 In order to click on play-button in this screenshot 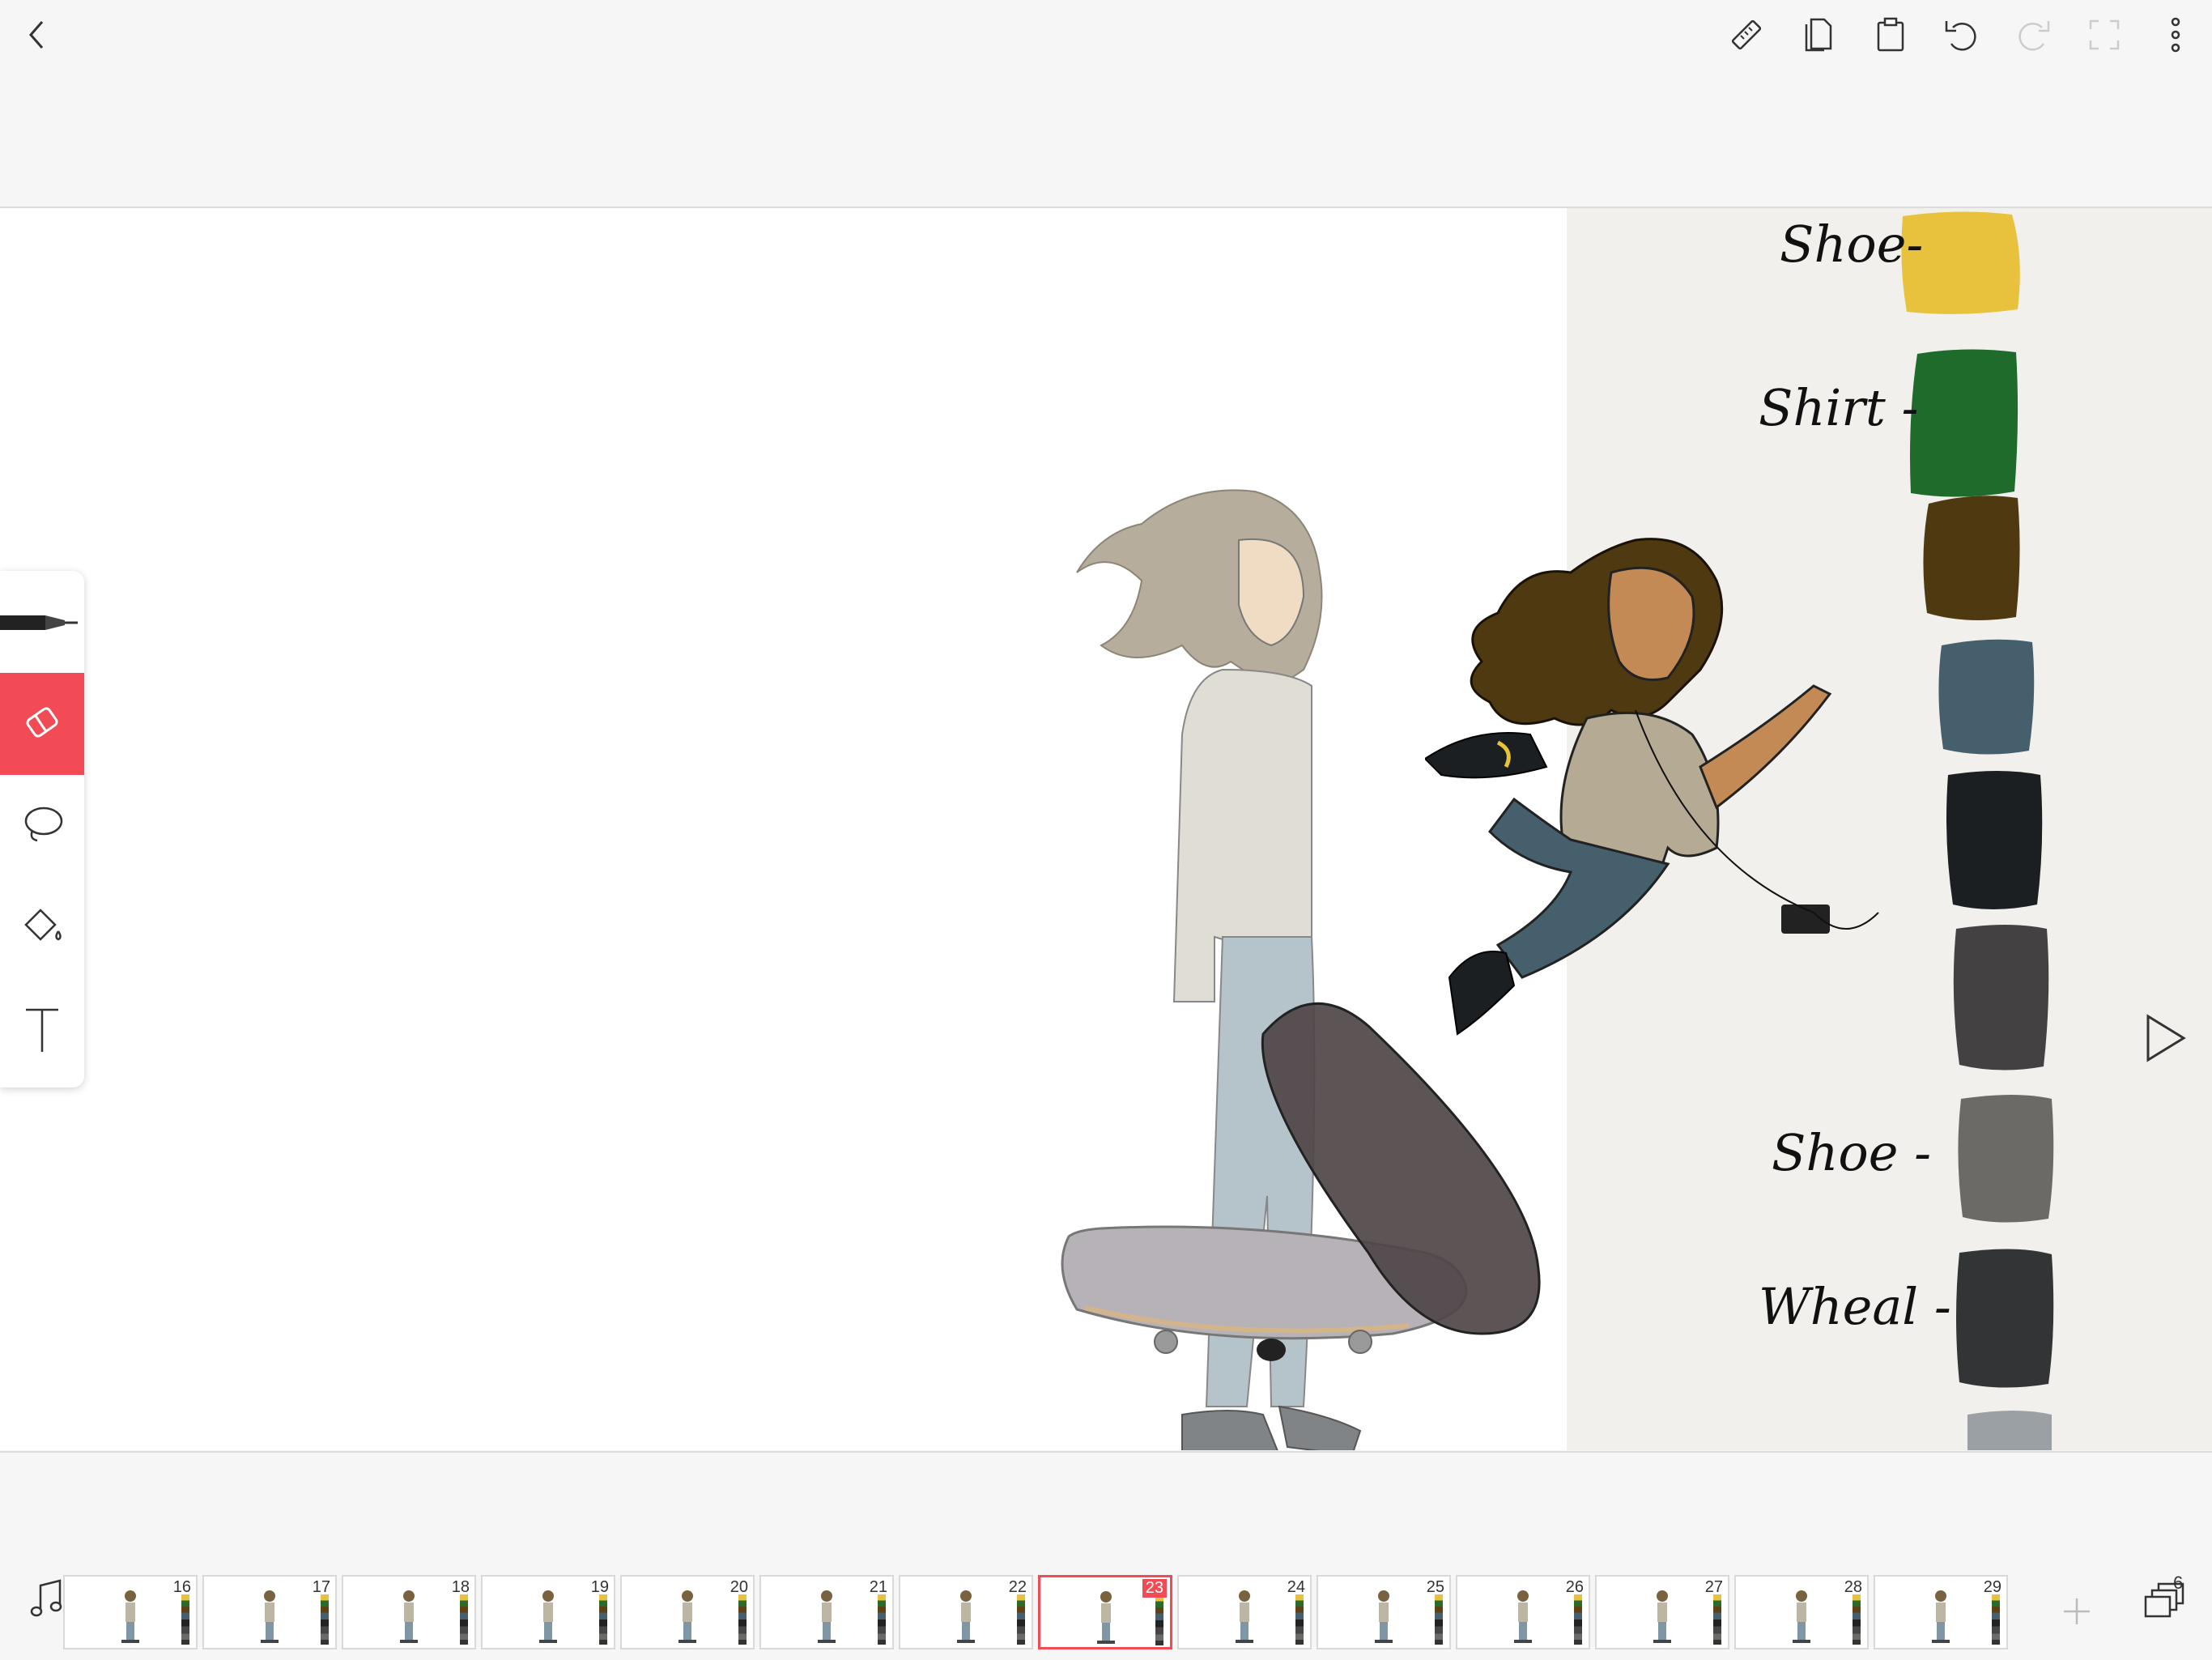, I will do `click(2166, 1038)`.